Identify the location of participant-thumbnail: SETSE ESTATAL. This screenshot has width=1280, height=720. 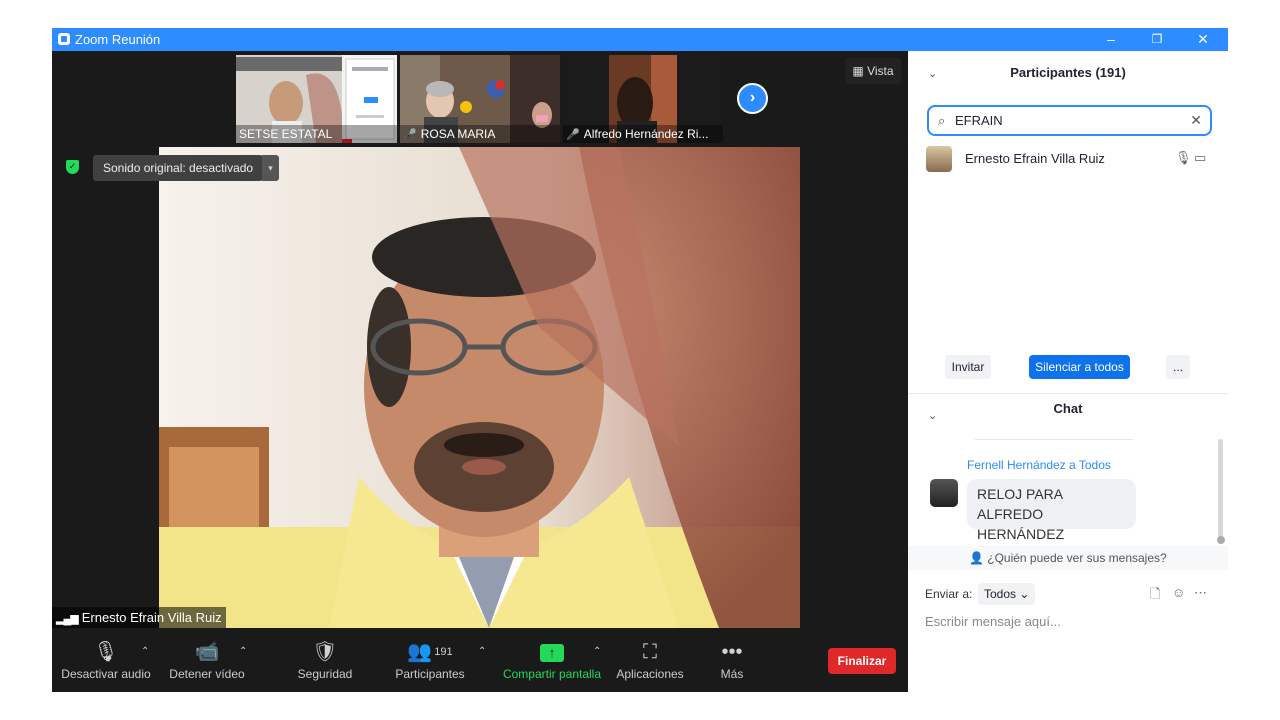
(316, 99).